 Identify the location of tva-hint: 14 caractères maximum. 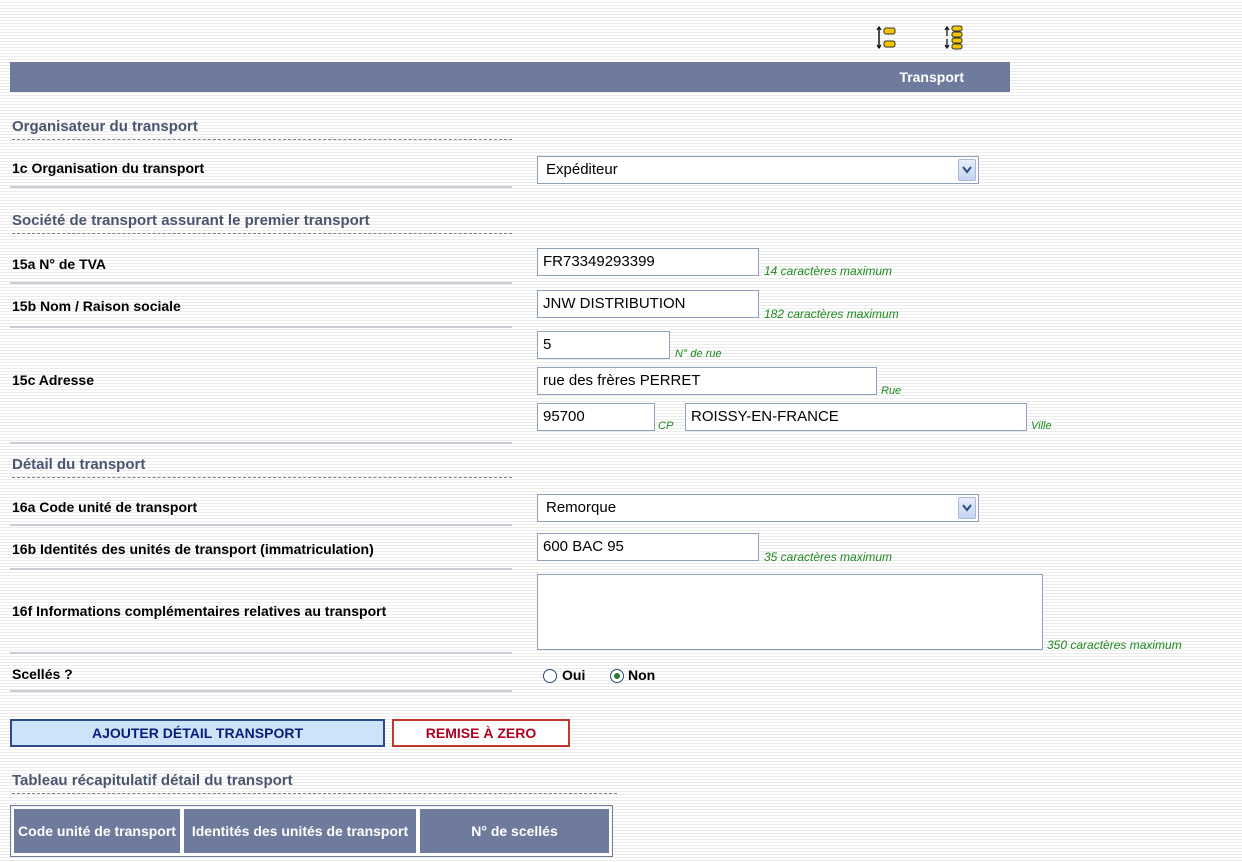
(828, 271).